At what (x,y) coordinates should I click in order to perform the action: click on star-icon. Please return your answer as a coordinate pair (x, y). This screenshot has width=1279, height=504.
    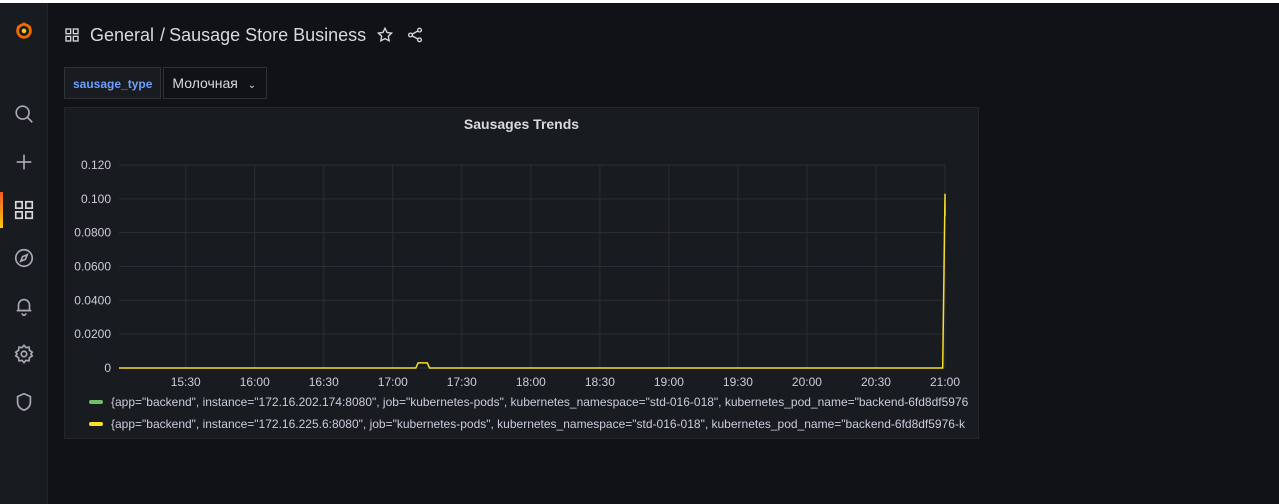
    Looking at the image, I should click on (385, 35).